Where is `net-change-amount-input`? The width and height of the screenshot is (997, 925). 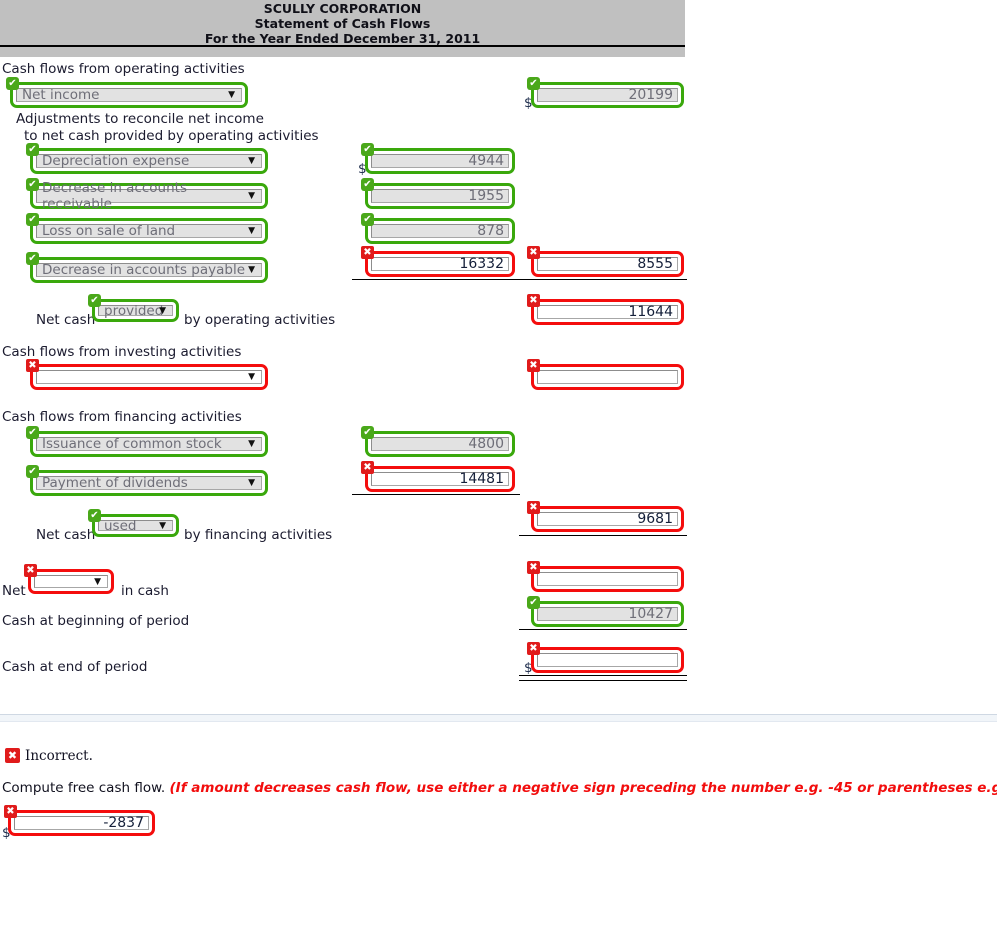
net-change-amount-input is located at coordinates (607, 579).